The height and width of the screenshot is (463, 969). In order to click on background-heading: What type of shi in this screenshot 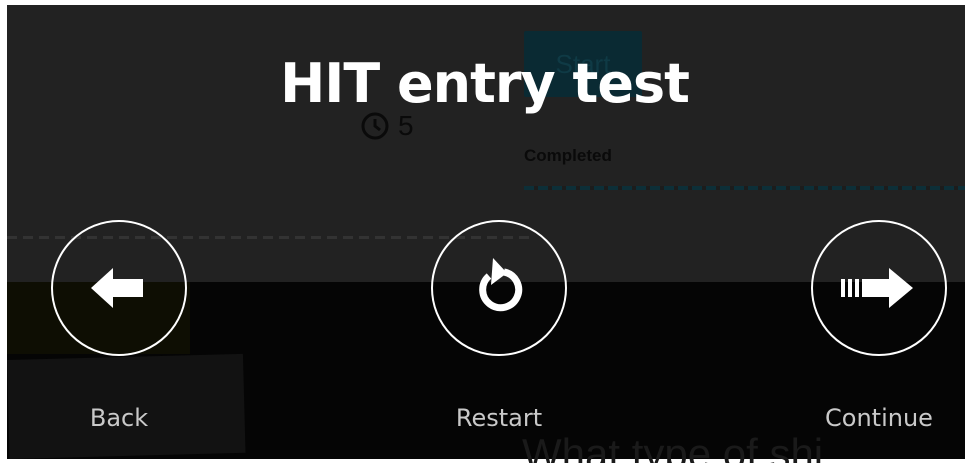, I will do `click(673, 446)`.